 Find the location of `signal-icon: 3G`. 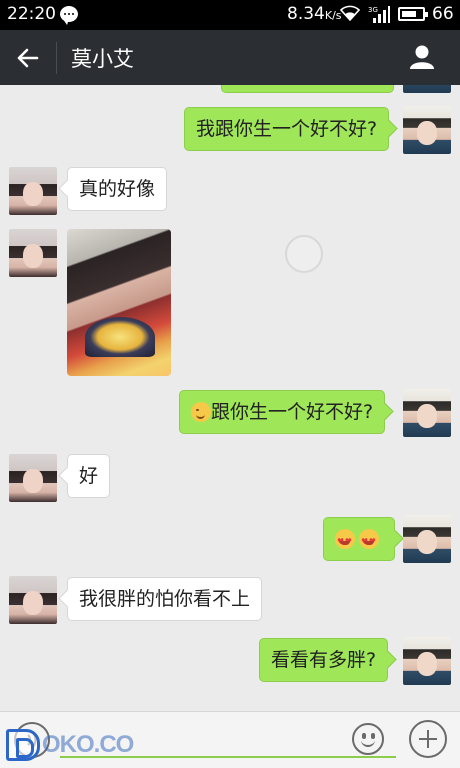

signal-icon: 3G is located at coordinates (379, 14).